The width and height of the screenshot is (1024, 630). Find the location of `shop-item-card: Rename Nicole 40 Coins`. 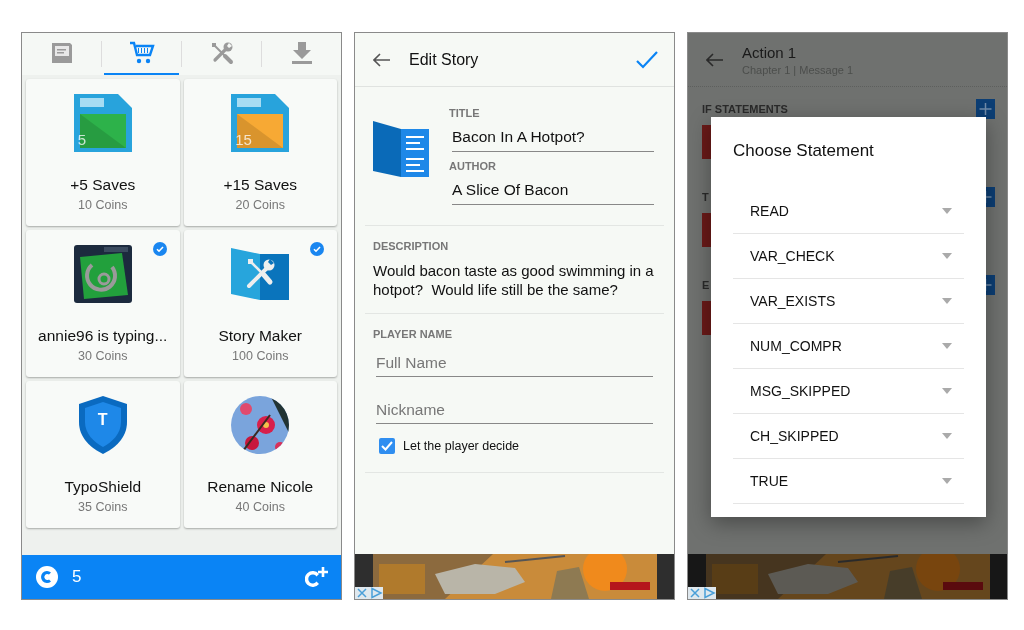

shop-item-card: Rename Nicole 40 Coins is located at coordinates (260, 454).